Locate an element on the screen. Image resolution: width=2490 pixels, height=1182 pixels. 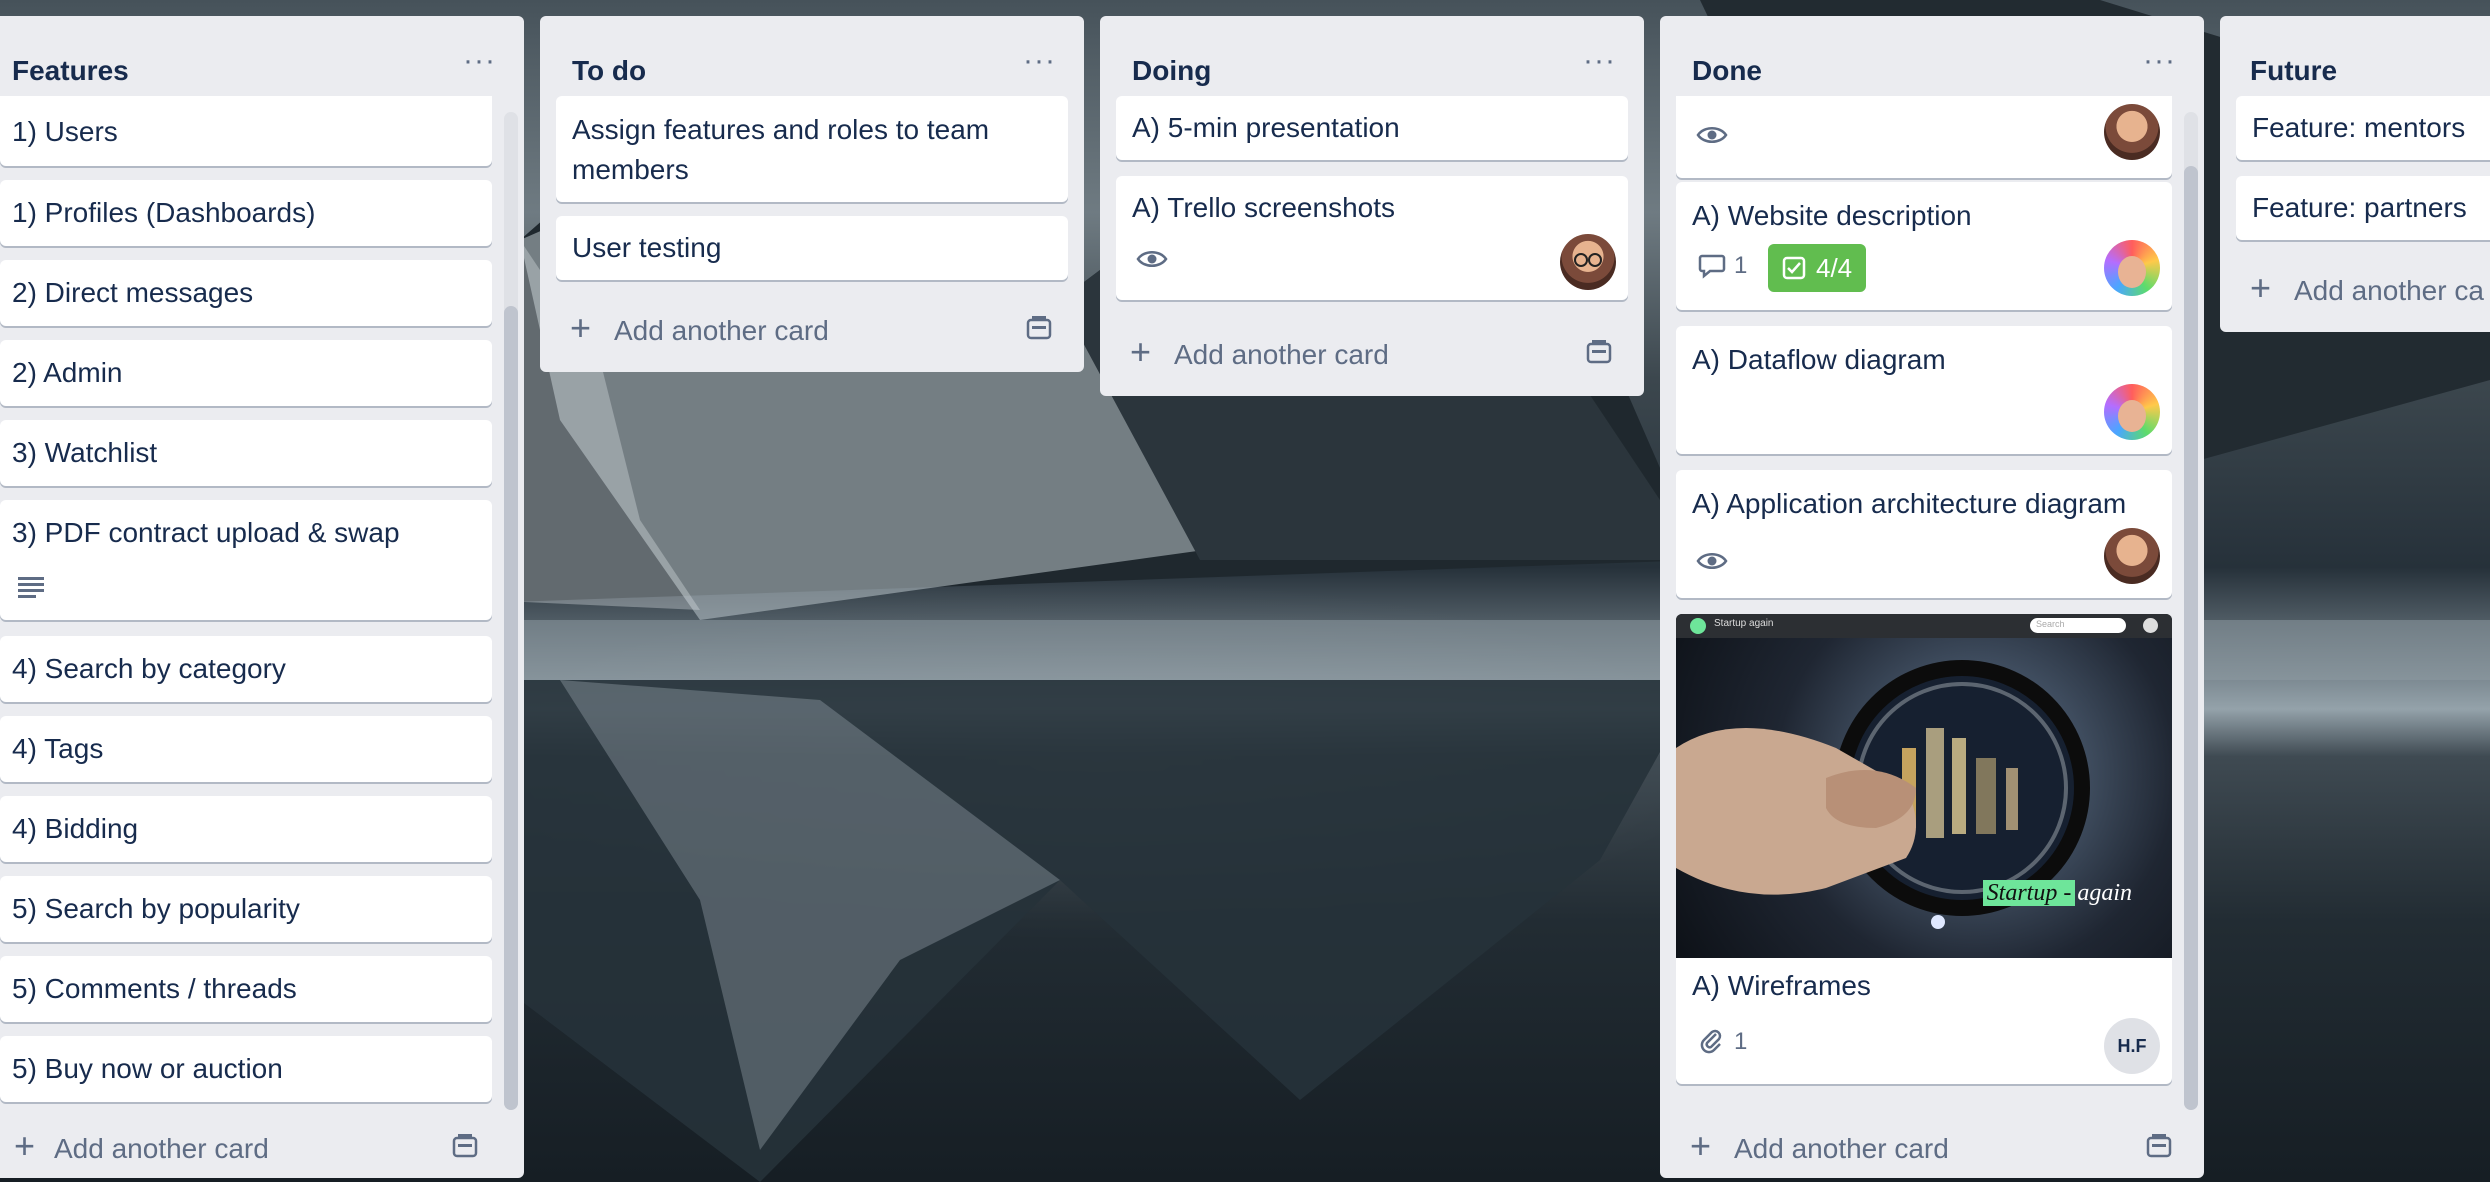
card: 4) Tags is located at coordinates (246, 749).